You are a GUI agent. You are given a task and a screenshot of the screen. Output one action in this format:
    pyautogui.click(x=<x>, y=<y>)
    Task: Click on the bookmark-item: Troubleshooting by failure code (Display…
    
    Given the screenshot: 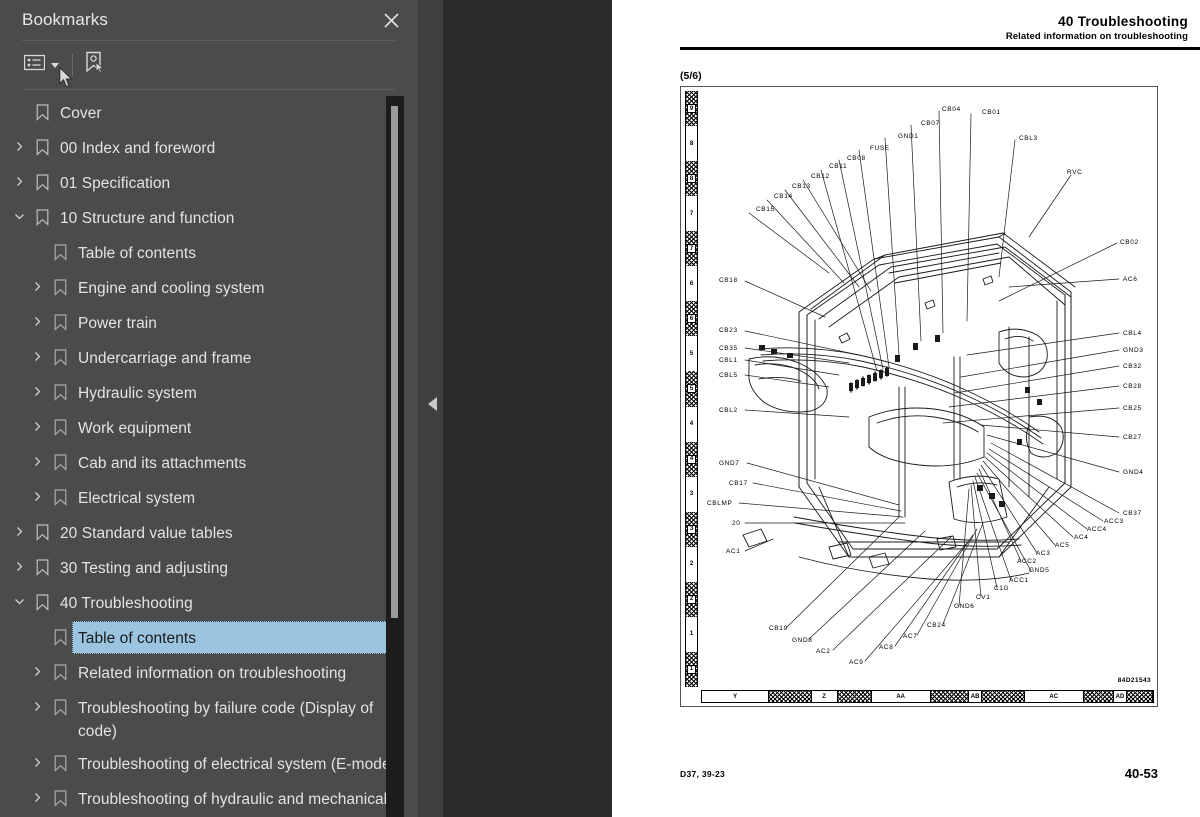 What is the action you would take?
    pyautogui.click(x=209, y=719)
    